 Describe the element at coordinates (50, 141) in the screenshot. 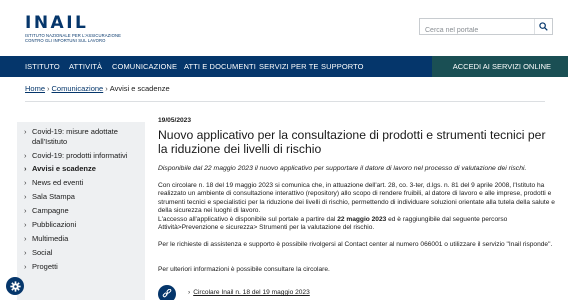

I see `sidebar-item-label: dall'Istituto` at that location.